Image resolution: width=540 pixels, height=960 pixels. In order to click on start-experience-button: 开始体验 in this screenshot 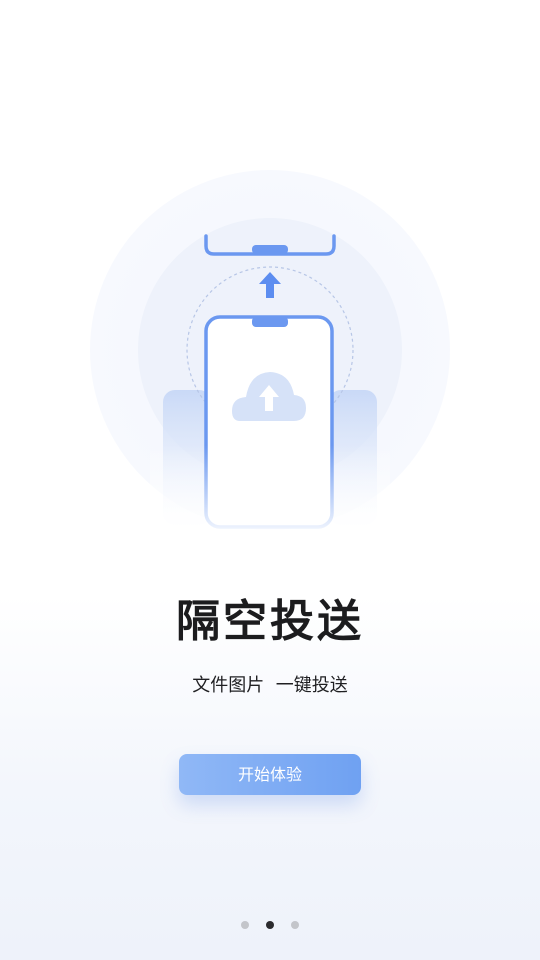, I will do `click(270, 774)`.